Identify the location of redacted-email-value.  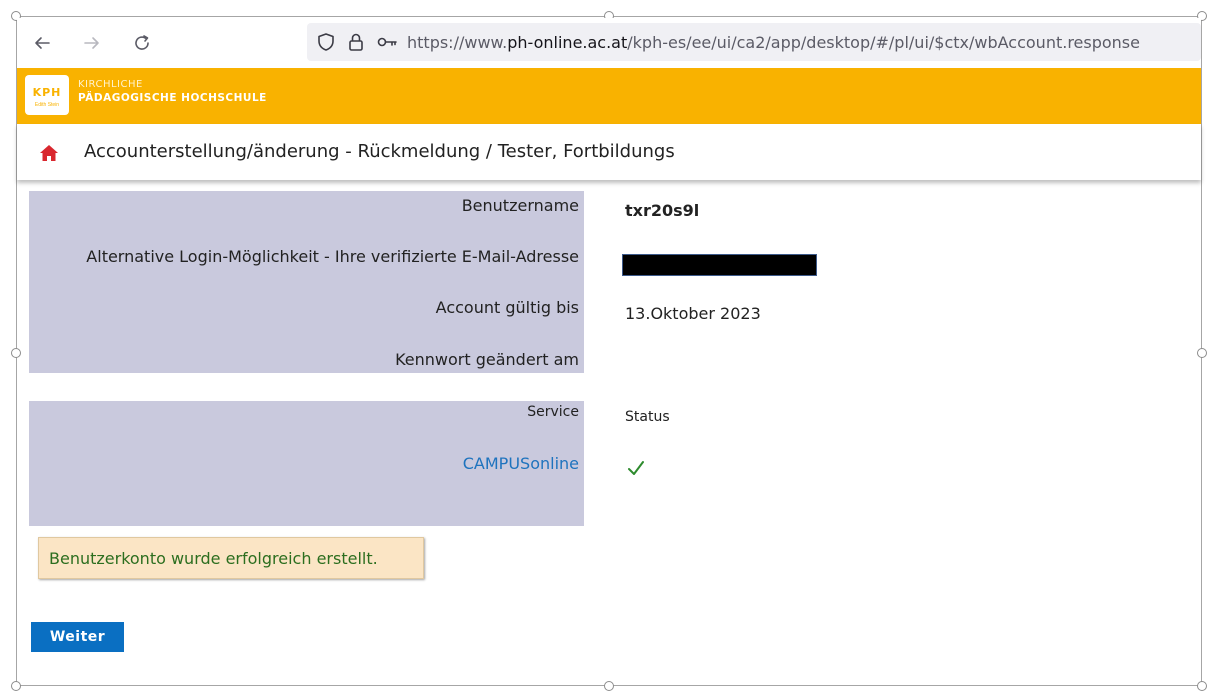
(719, 265).